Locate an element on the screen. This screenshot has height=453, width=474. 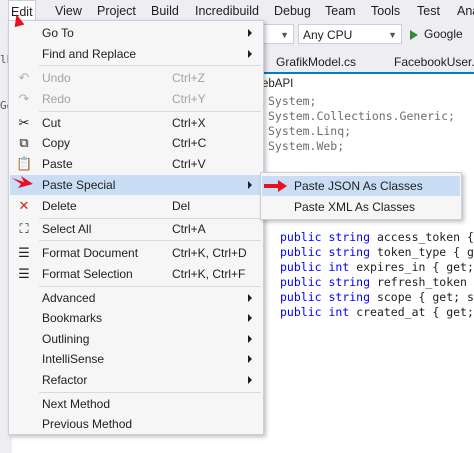
delete-x-icon: ✕ is located at coordinates (24, 205).